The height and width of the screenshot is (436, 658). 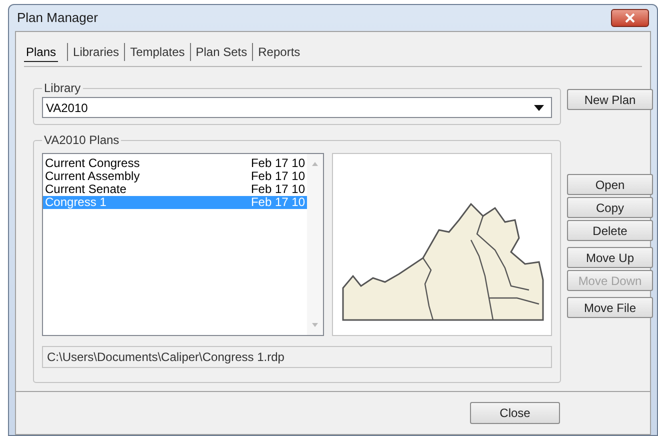 What do you see at coordinates (515, 413) in the screenshot?
I see `close-button: Close` at bounding box center [515, 413].